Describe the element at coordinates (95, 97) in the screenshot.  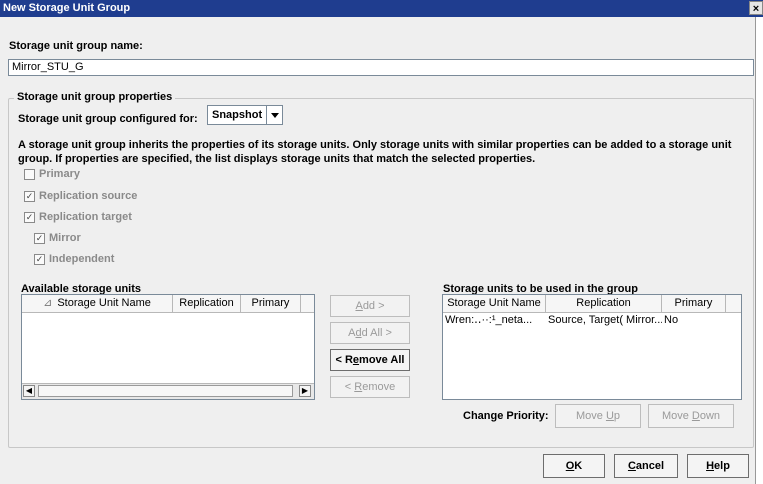
I see `properties-legend: Storage unit group properties` at that location.